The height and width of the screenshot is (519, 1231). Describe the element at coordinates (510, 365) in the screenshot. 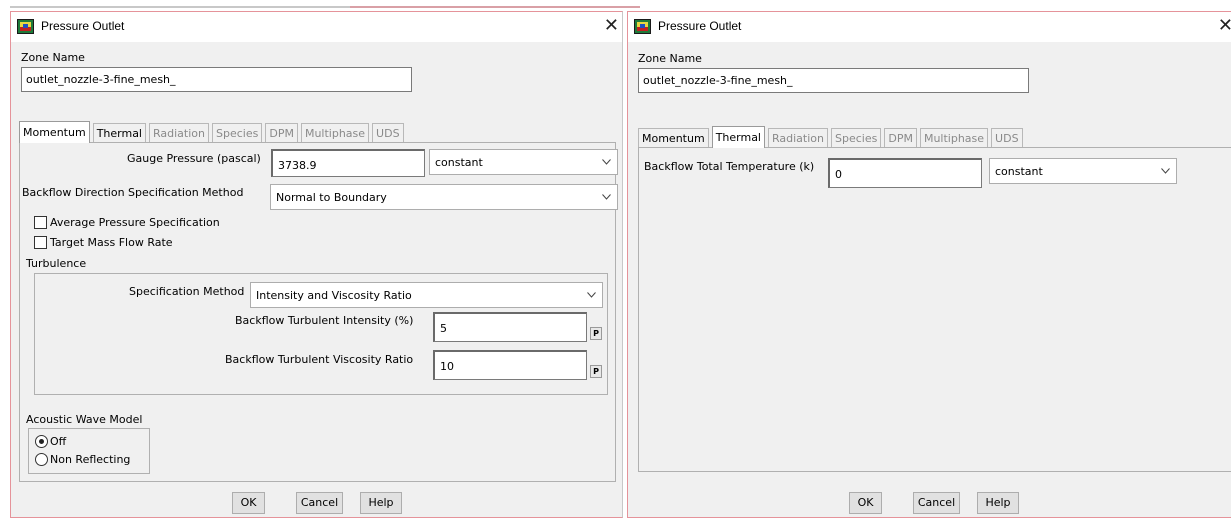

I see `turbulent-viscosity-input: 10` at that location.